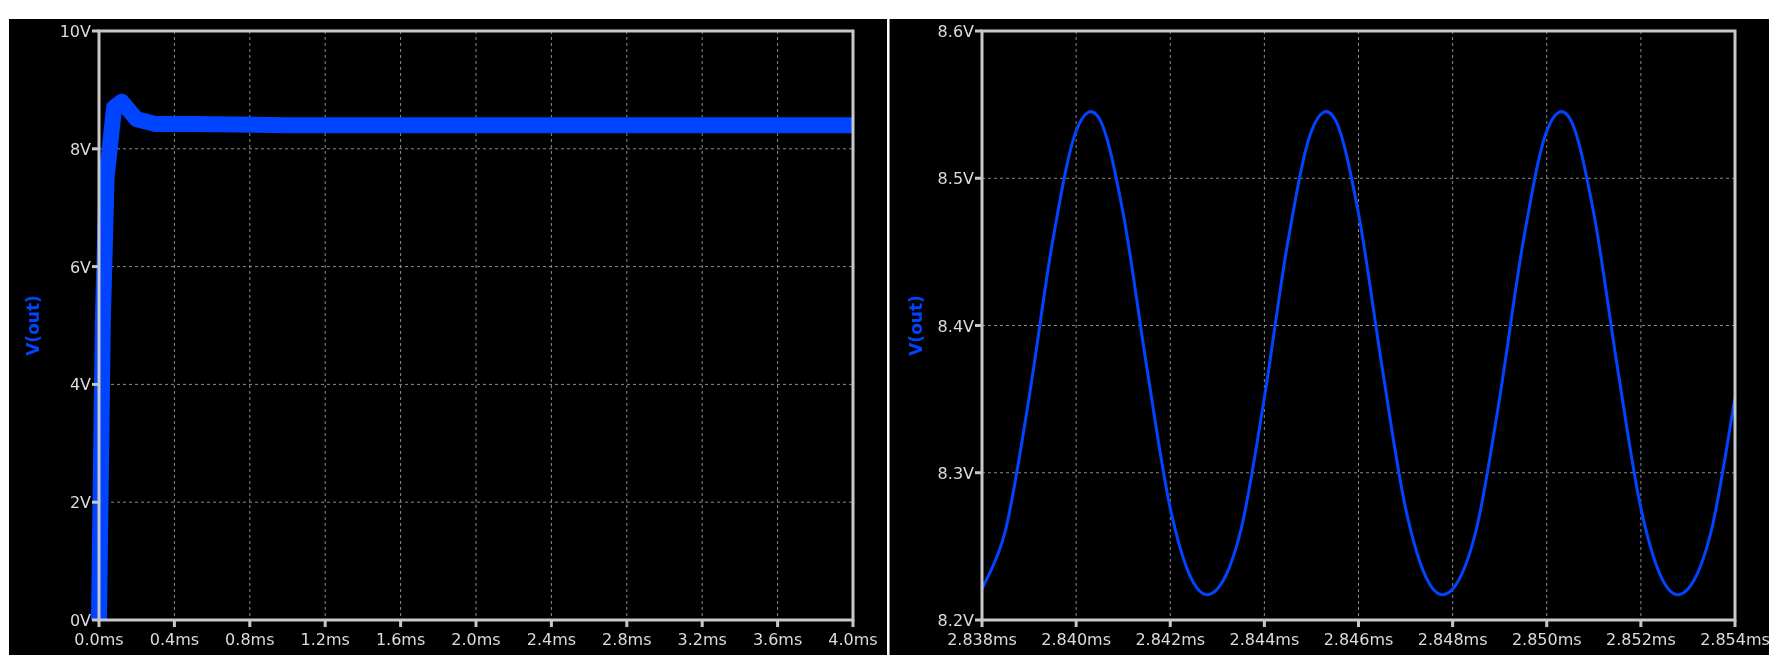  What do you see at coordinates (1170, 639) in the screenshot?
I see `tick-label: 2.842ms` at bounding box center [1170, 639].